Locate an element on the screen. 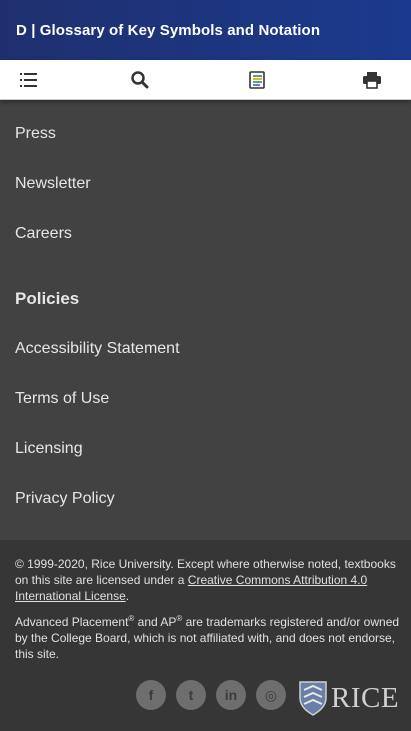 This screenshot has height=731, width=411. copyright-period: . is located at coordinates (127, 596).